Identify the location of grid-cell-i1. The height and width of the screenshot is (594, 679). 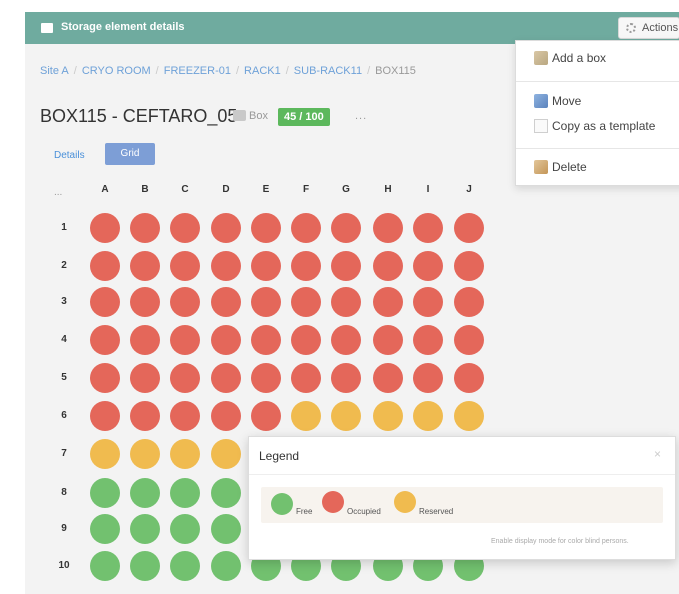
(428, 228).